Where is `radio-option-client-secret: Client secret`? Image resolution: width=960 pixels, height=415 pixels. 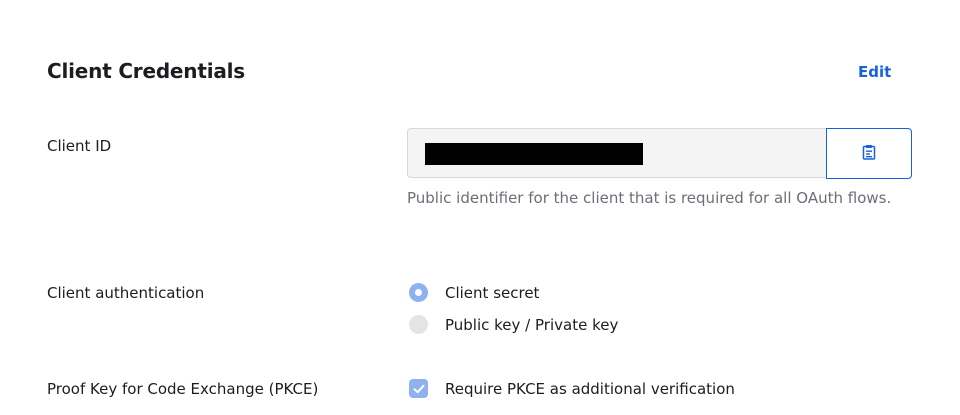 radio-option-client-secret: Client secret is located at coordinates (474, 292).